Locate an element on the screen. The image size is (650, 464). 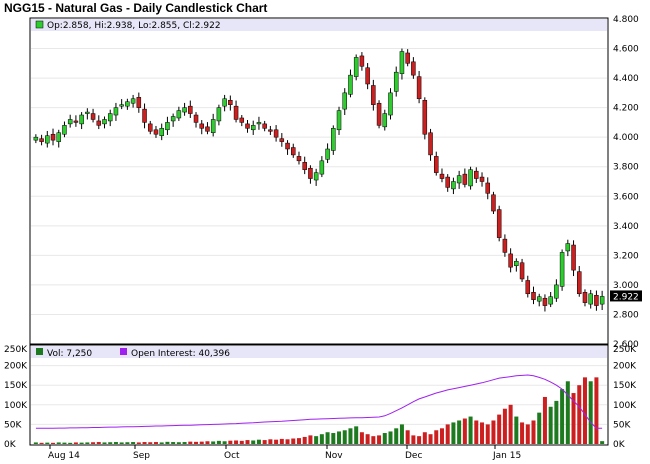
price-tick-label: 4.200 is located at coordinates (626, 109).